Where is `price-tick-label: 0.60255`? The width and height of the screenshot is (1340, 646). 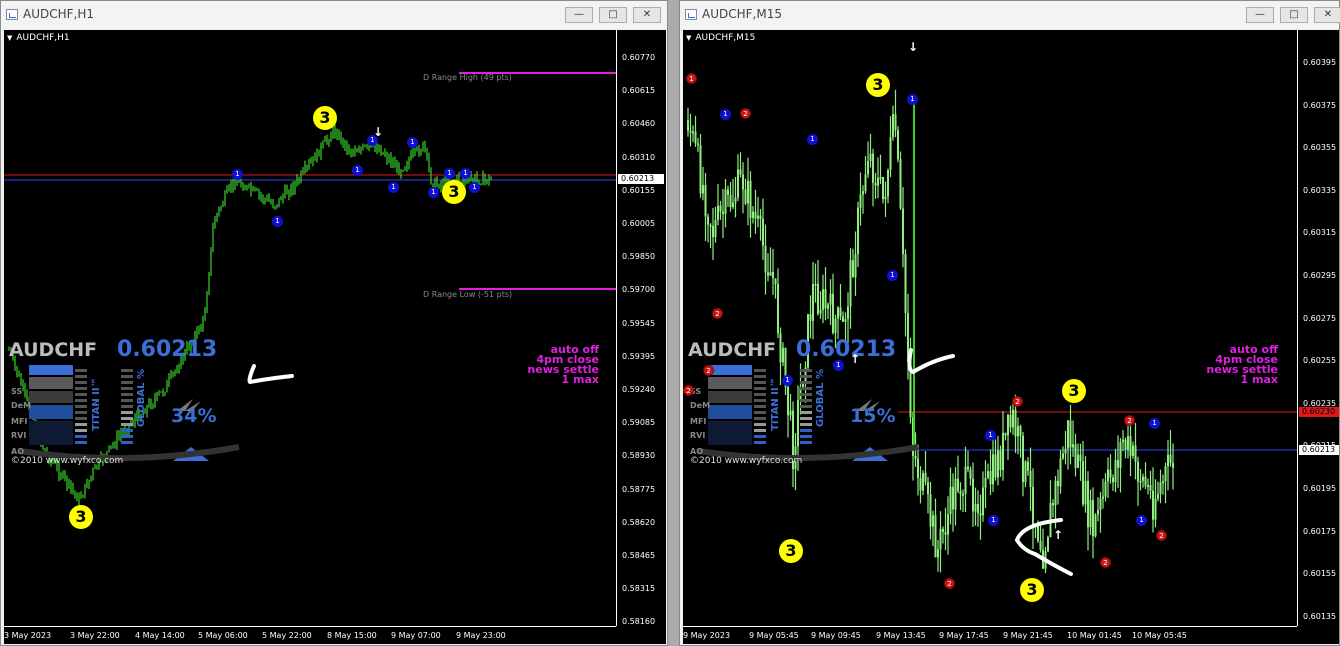 price-tick-label: 0.60255 is located at coordinates (1320, 361).